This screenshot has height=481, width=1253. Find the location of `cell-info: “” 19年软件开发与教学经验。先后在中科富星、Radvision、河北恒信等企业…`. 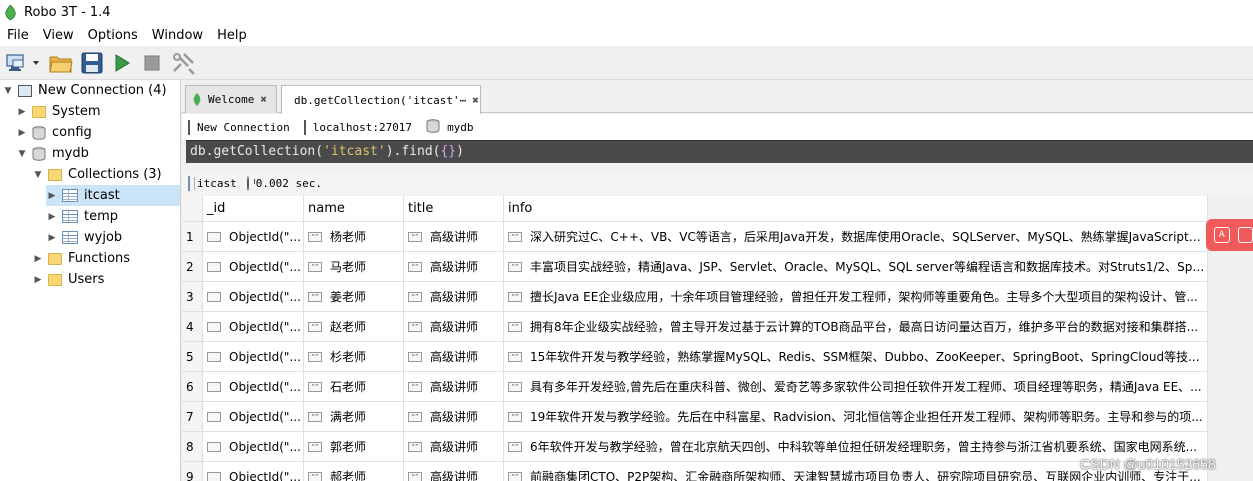

cell-info: “” 19年软件开发与教学经验。先后在中科富星、Radvision、河北恒信等企业… is located at coordinates (856, 417).